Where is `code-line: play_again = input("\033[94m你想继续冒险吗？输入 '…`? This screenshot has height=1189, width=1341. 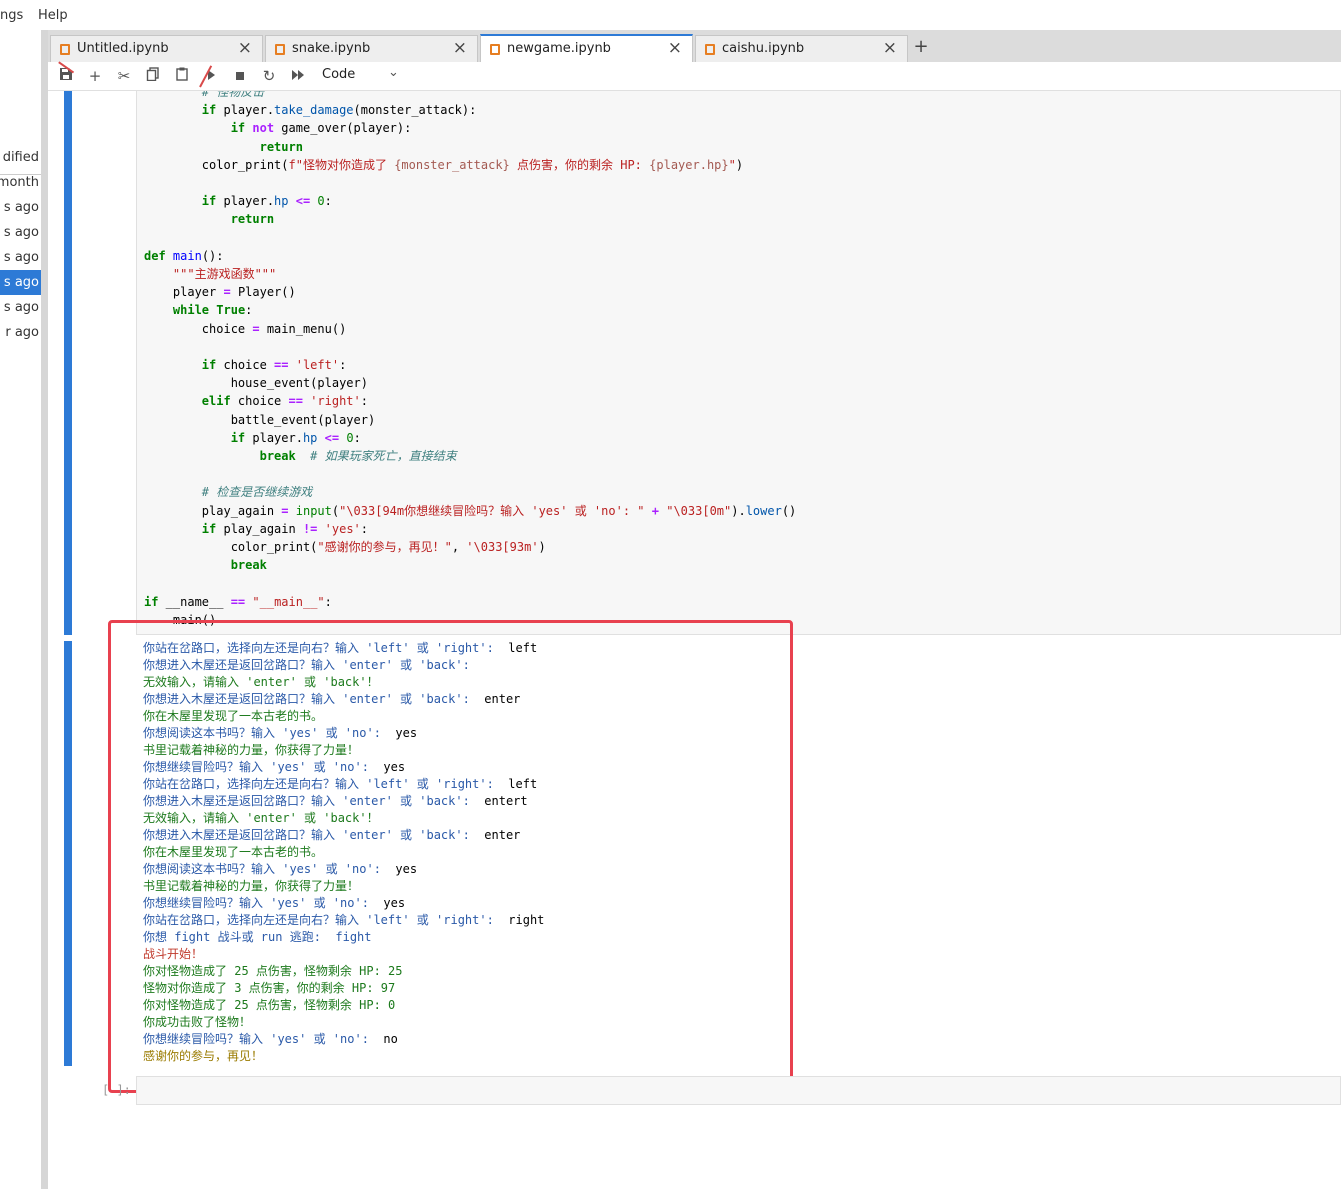 code-line: play_again = input("\033[94m你想继续冒险吗？输入 '… is located at coordinates (470, 510).